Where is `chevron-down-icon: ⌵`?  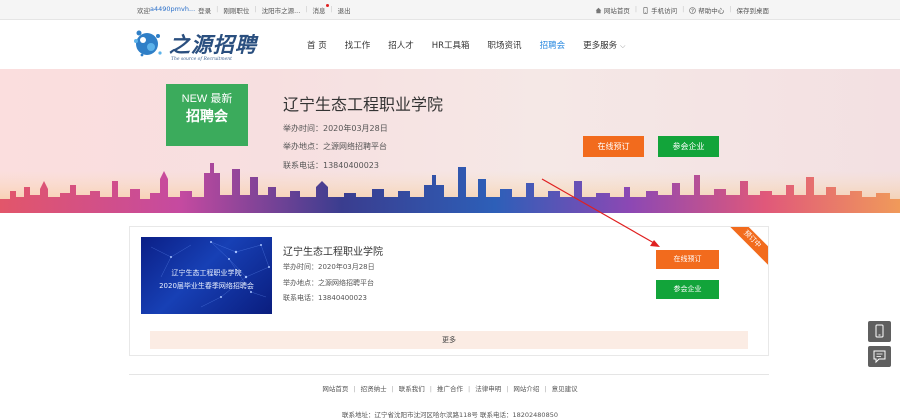
chevron-down-icon: ⌵ is located at coordinates (623, 46).